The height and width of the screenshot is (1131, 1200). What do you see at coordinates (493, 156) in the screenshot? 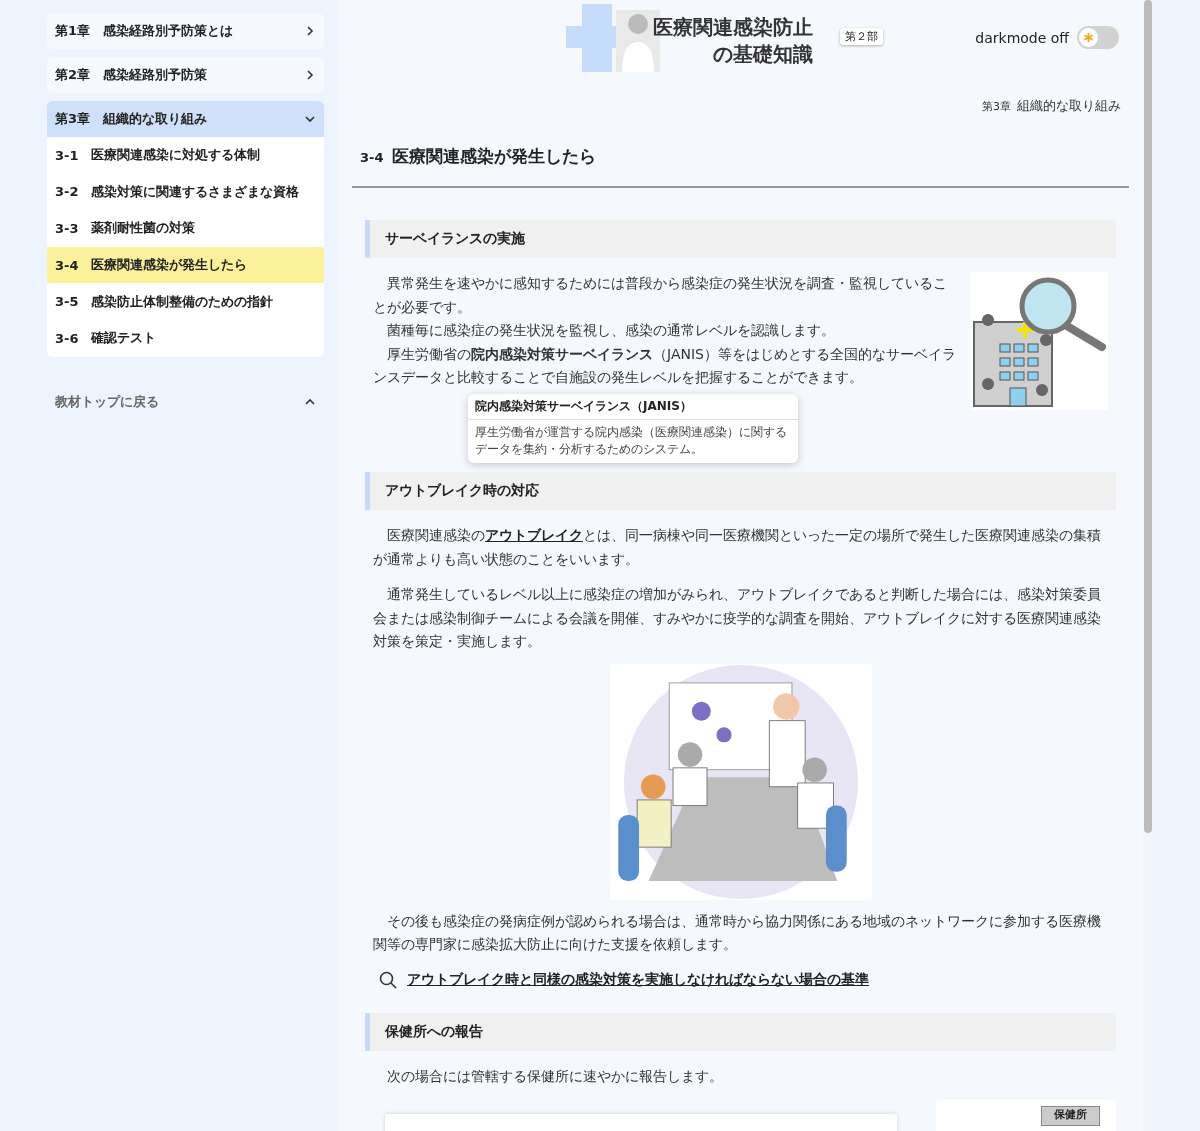
I see `page-title: 医療関連感染が発生したら` at bounding box center [493, 156].